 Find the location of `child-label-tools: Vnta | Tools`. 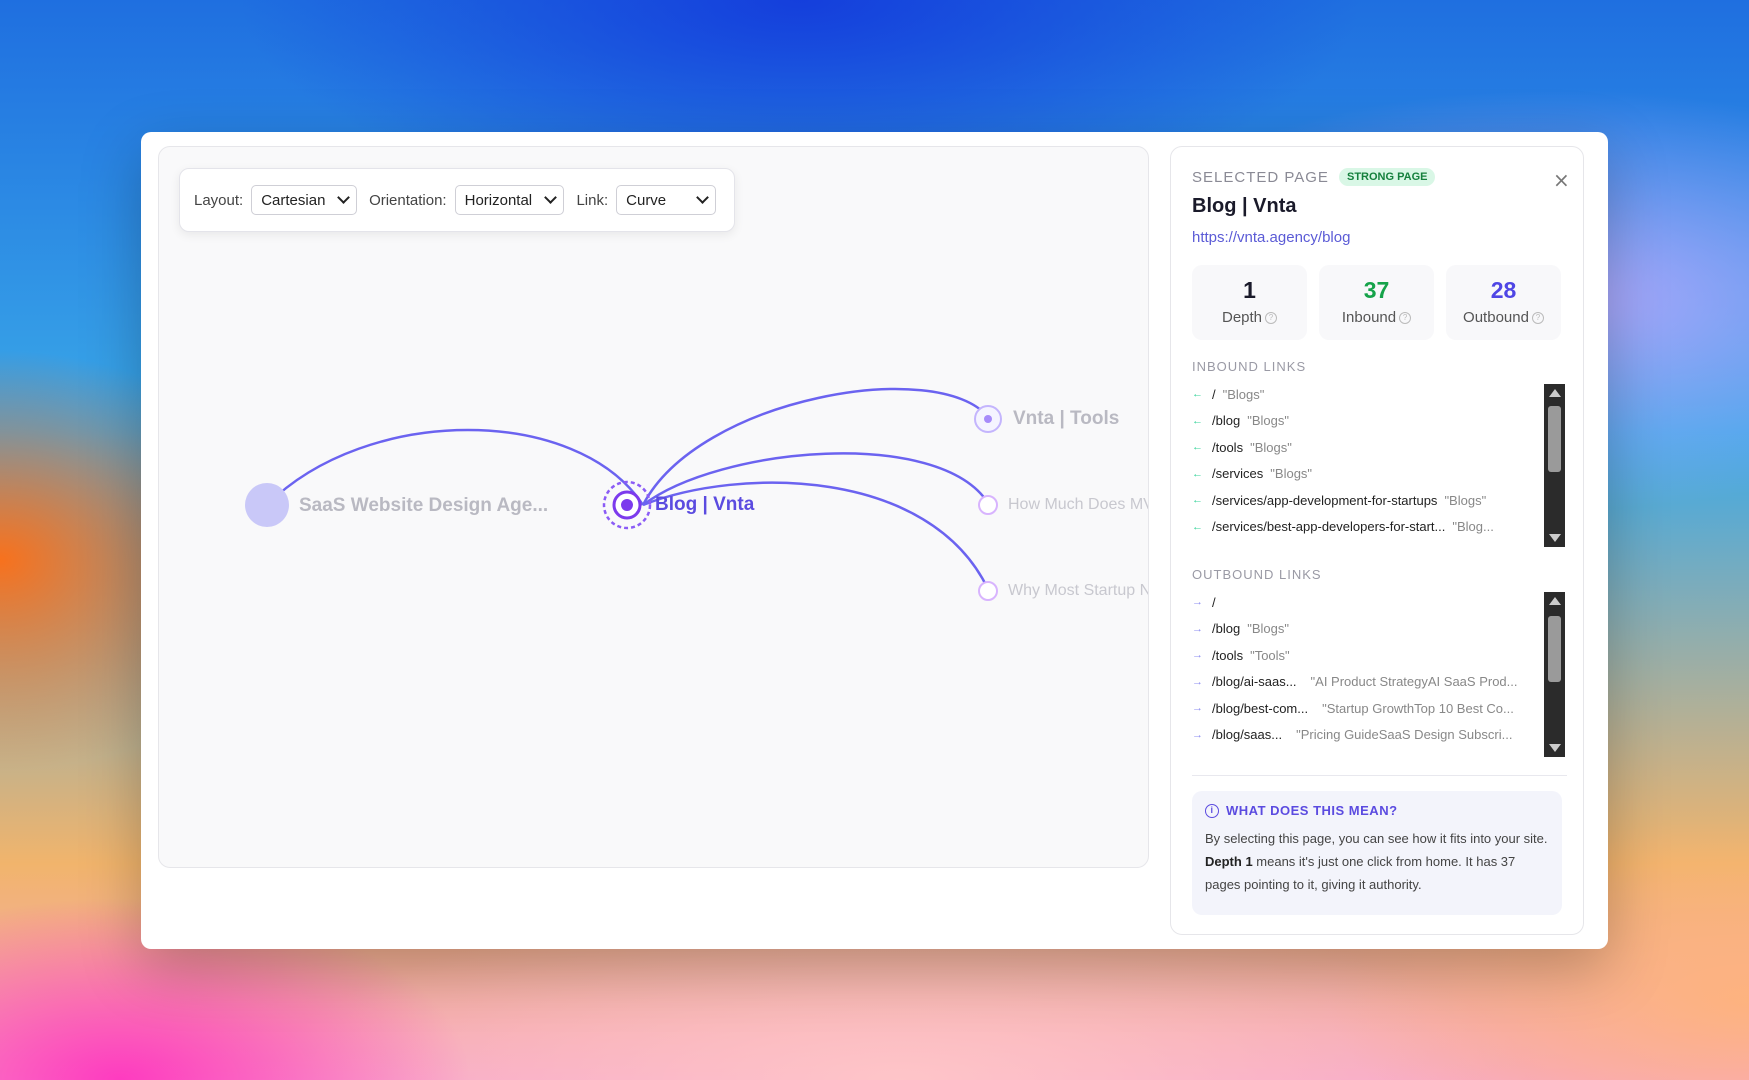

child-label-tools: Vnta | Tools is located at coordinates (1066, 419).